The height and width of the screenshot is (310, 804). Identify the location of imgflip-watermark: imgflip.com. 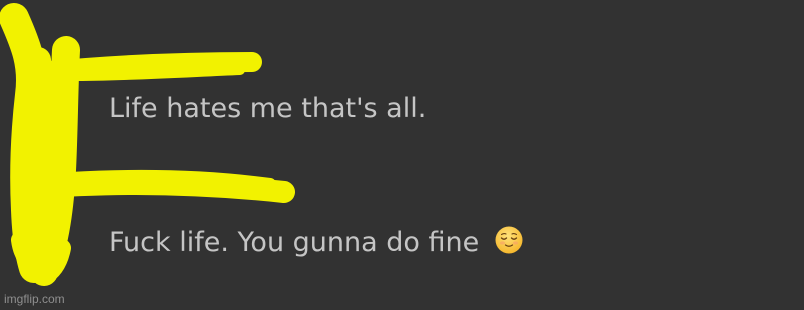
(34, 299).